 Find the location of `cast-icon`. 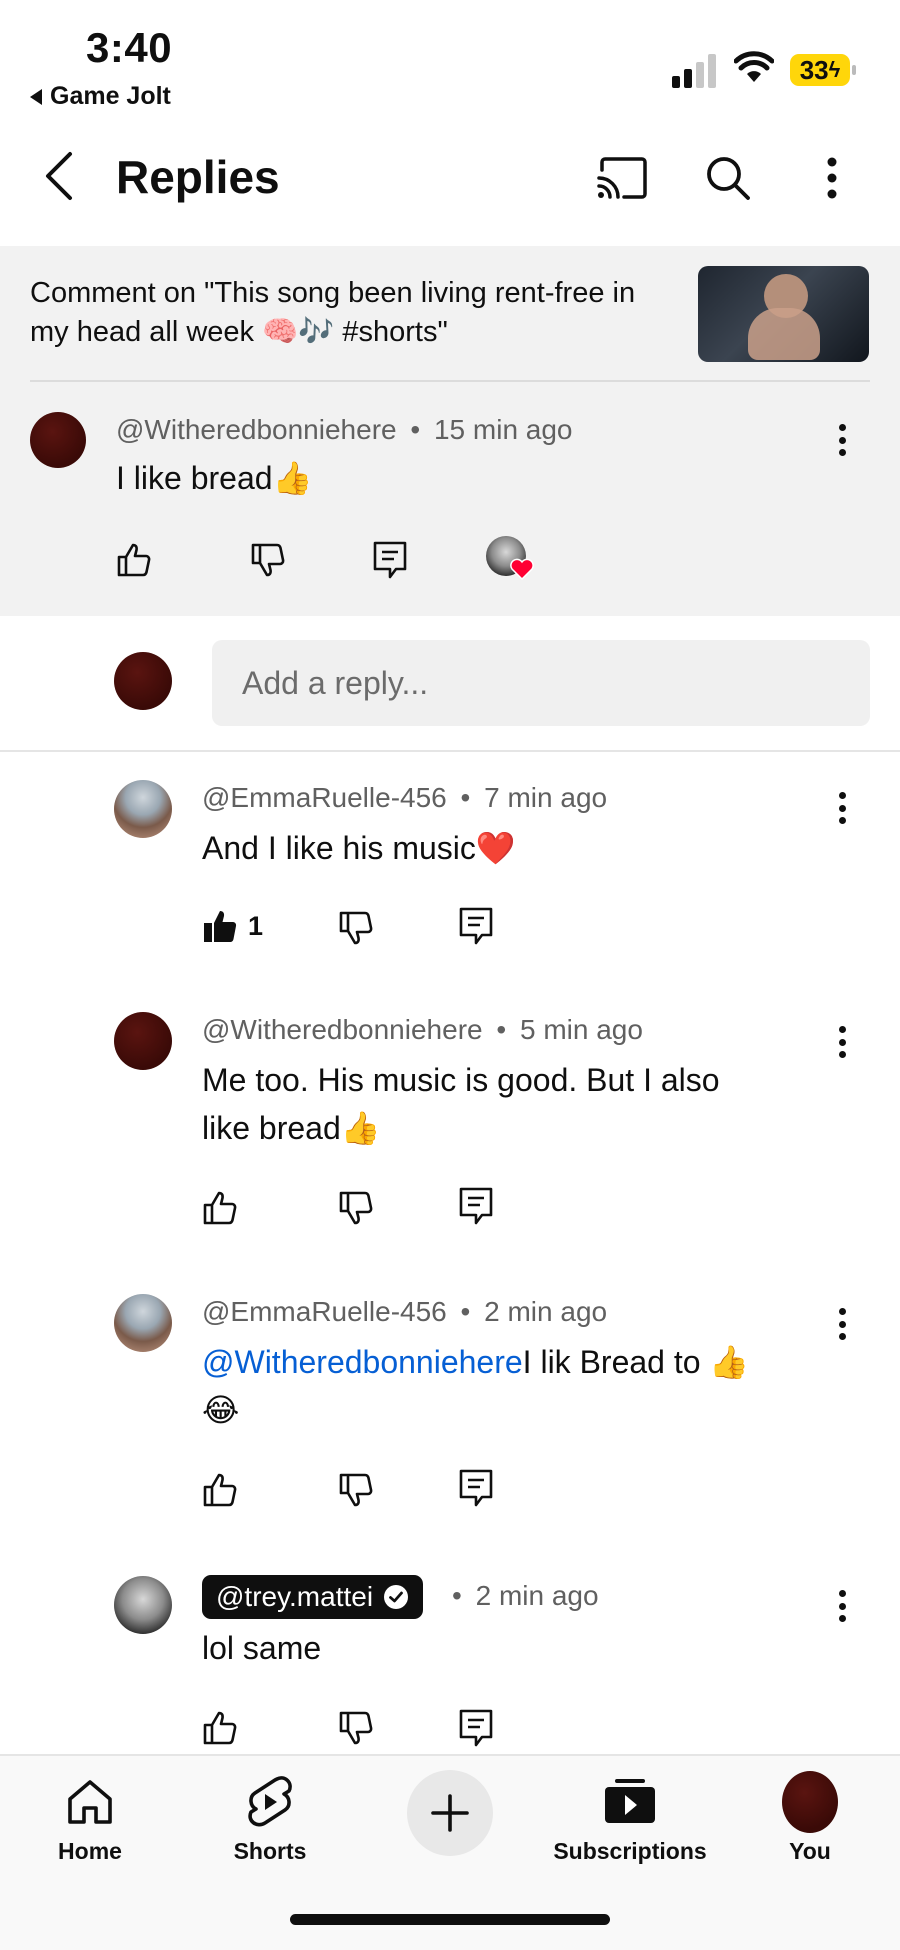

cast-icon is located at coordinates (622, 178).